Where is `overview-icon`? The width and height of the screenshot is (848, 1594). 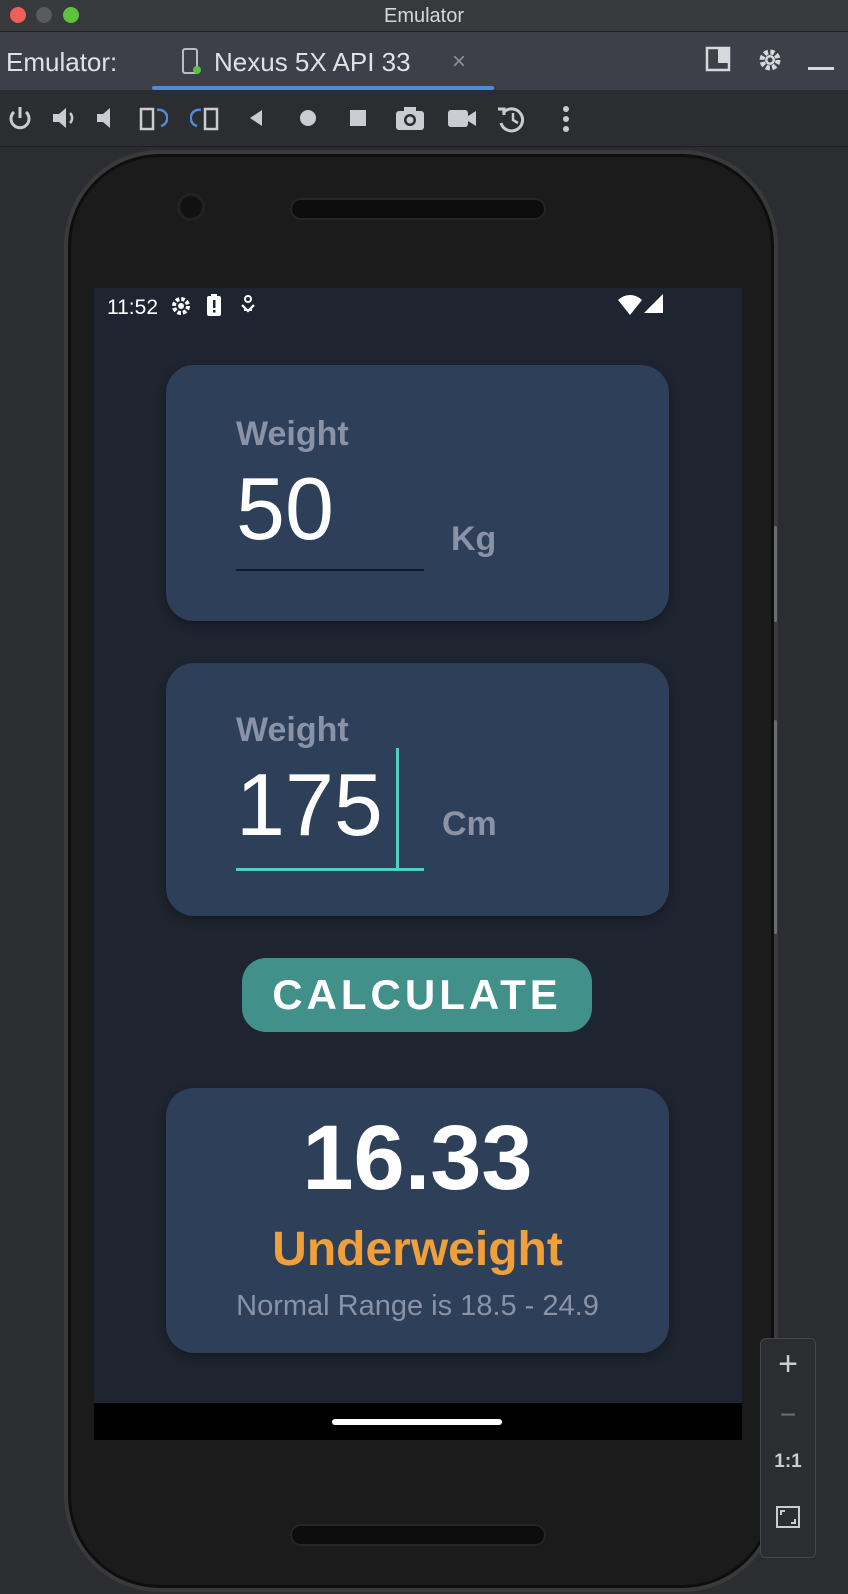
overview-icon is located at coordinates (361, 119).